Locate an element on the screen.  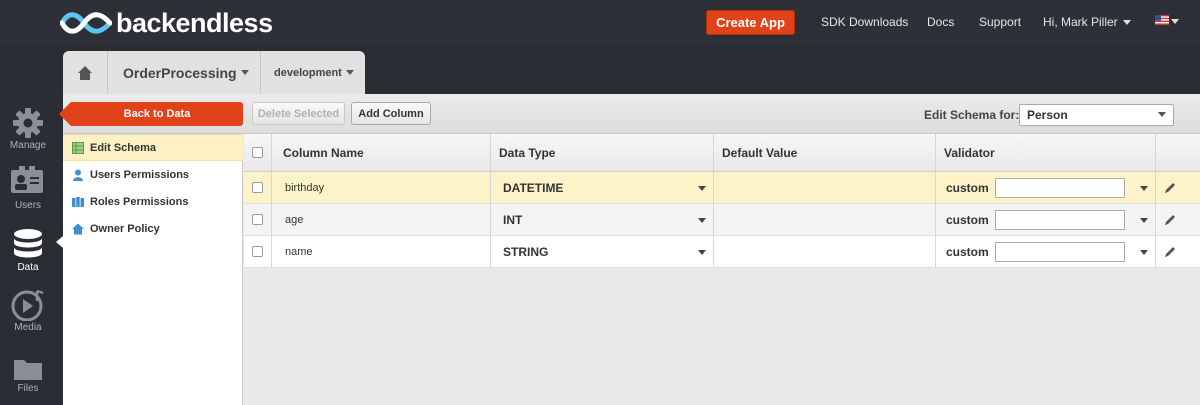
user-icon is located at coordinates (78, 175).